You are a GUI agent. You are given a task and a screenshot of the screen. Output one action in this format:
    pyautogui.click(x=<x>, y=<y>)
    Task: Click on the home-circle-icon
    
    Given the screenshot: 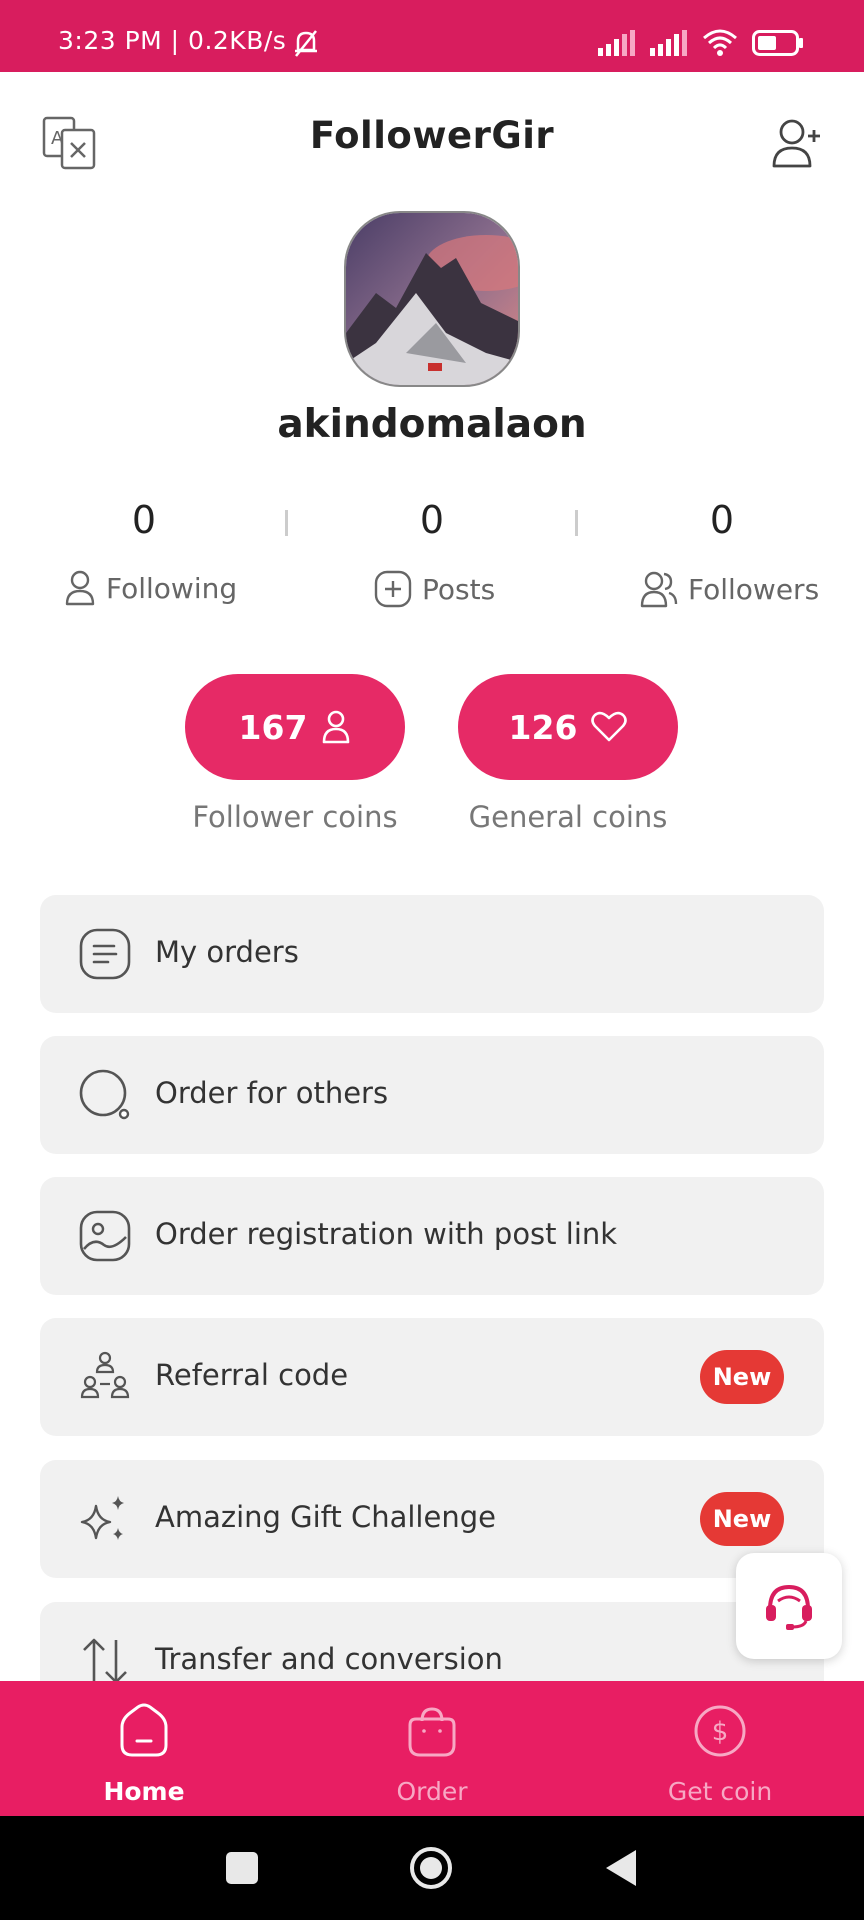 What is the action you would take?
    pyautogui.click(x=431, y=1868)
    